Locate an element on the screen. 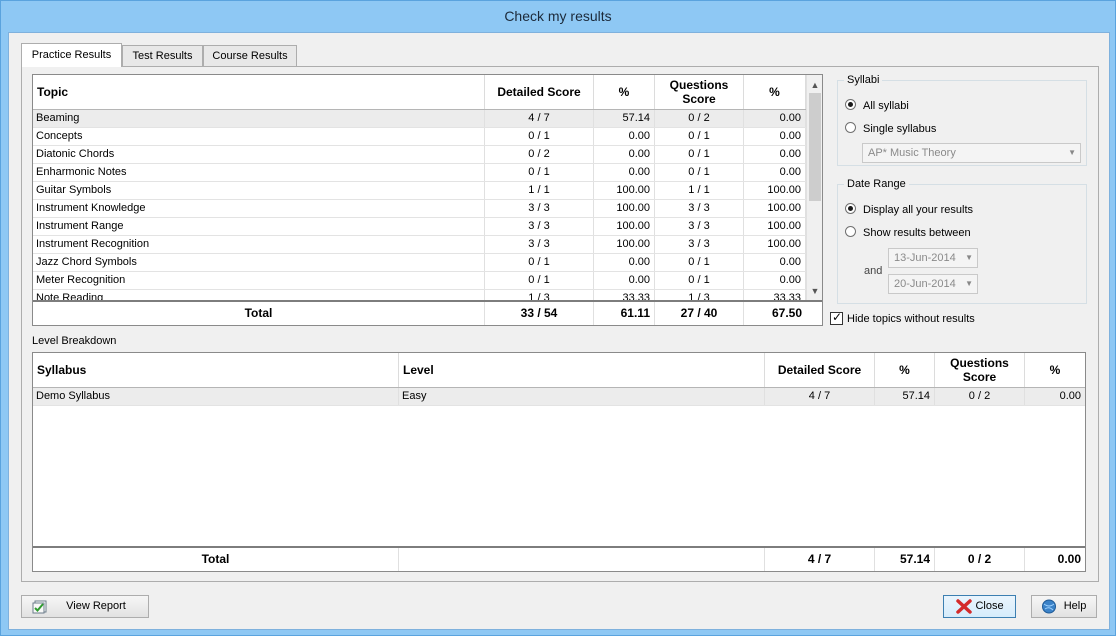  tab-practice-results: Practice Results is located at coordinates (71, 55).